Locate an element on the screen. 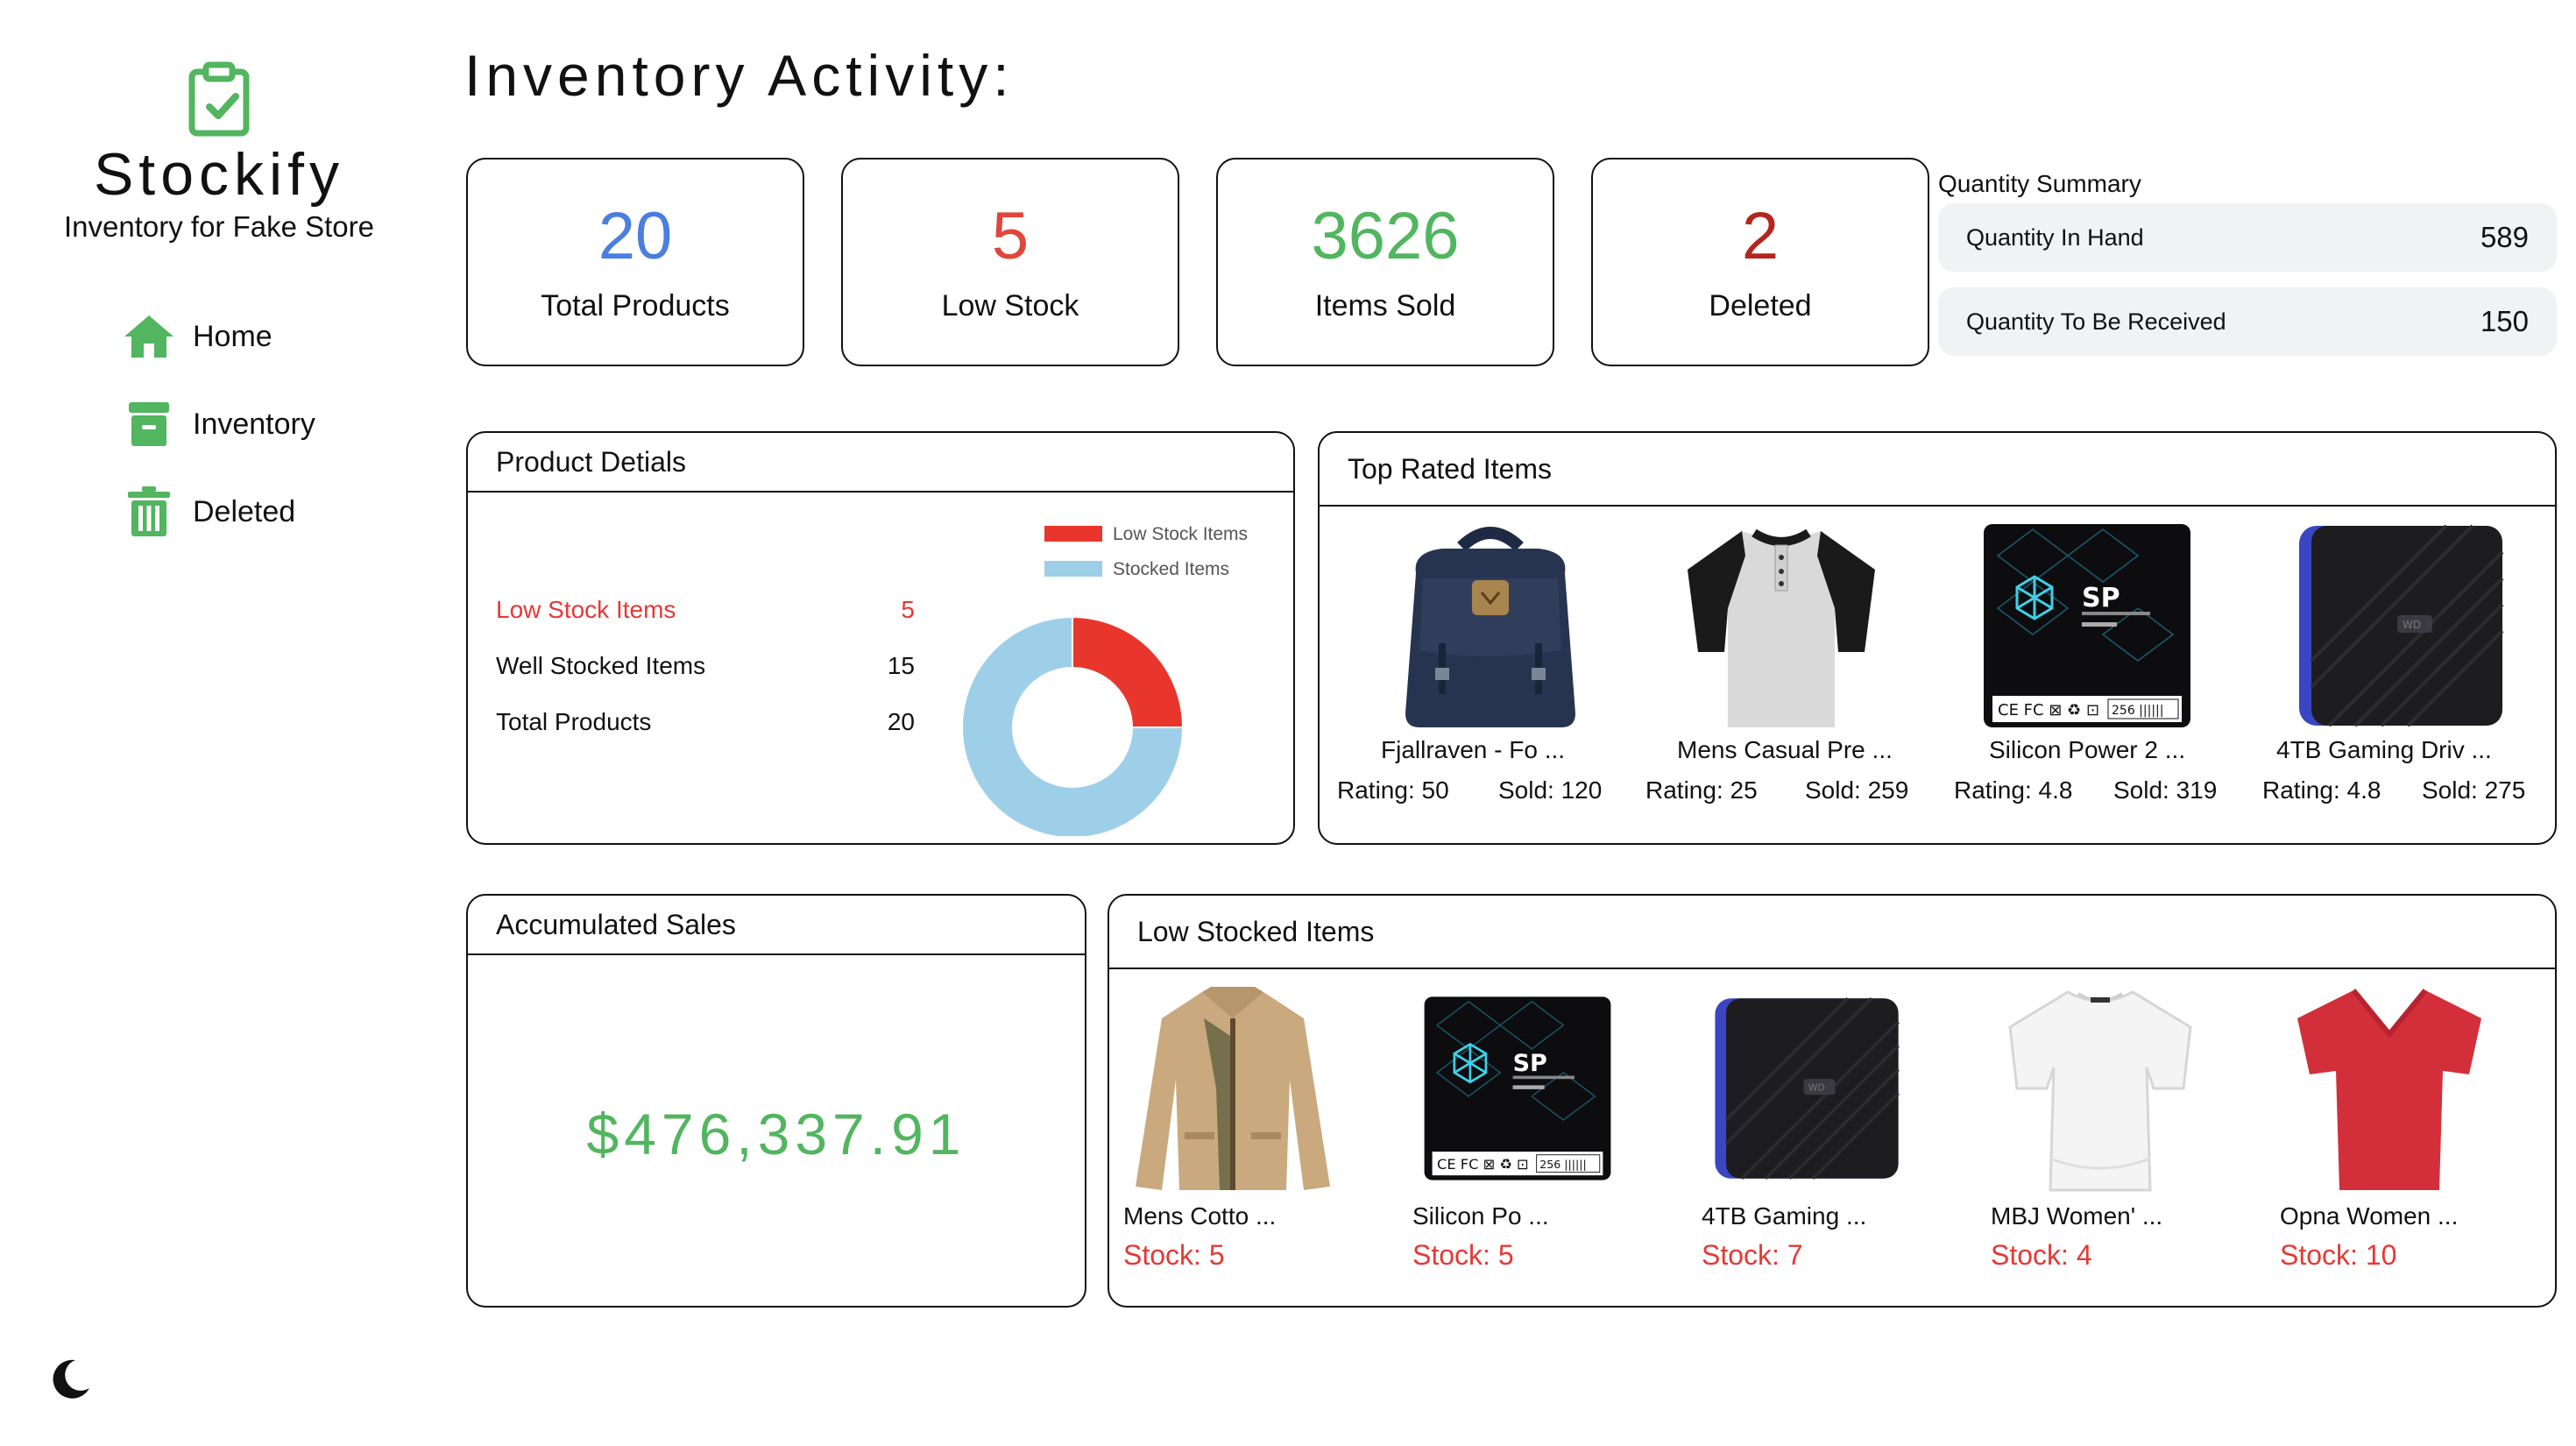  shirt-image is located at coordinates (1781, 627).